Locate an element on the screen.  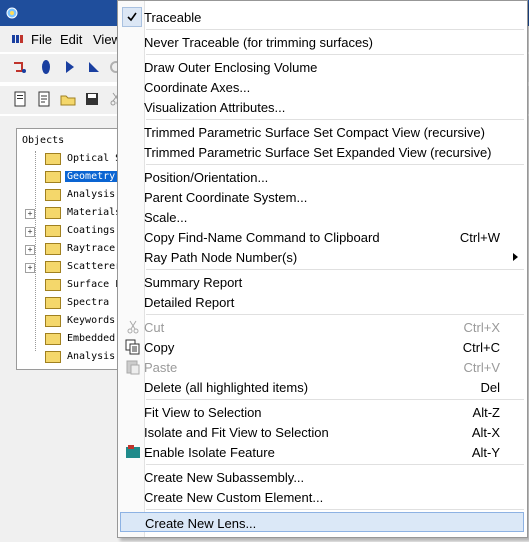
tree-item-label: Raytrace is located at coordinates (91, 248).